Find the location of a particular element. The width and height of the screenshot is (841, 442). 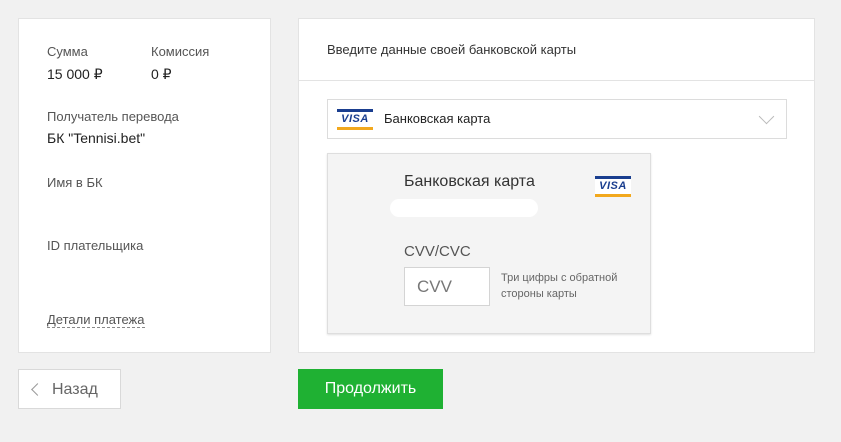

recipient-label: Получатель перевода is located at coordinates (113, 116).